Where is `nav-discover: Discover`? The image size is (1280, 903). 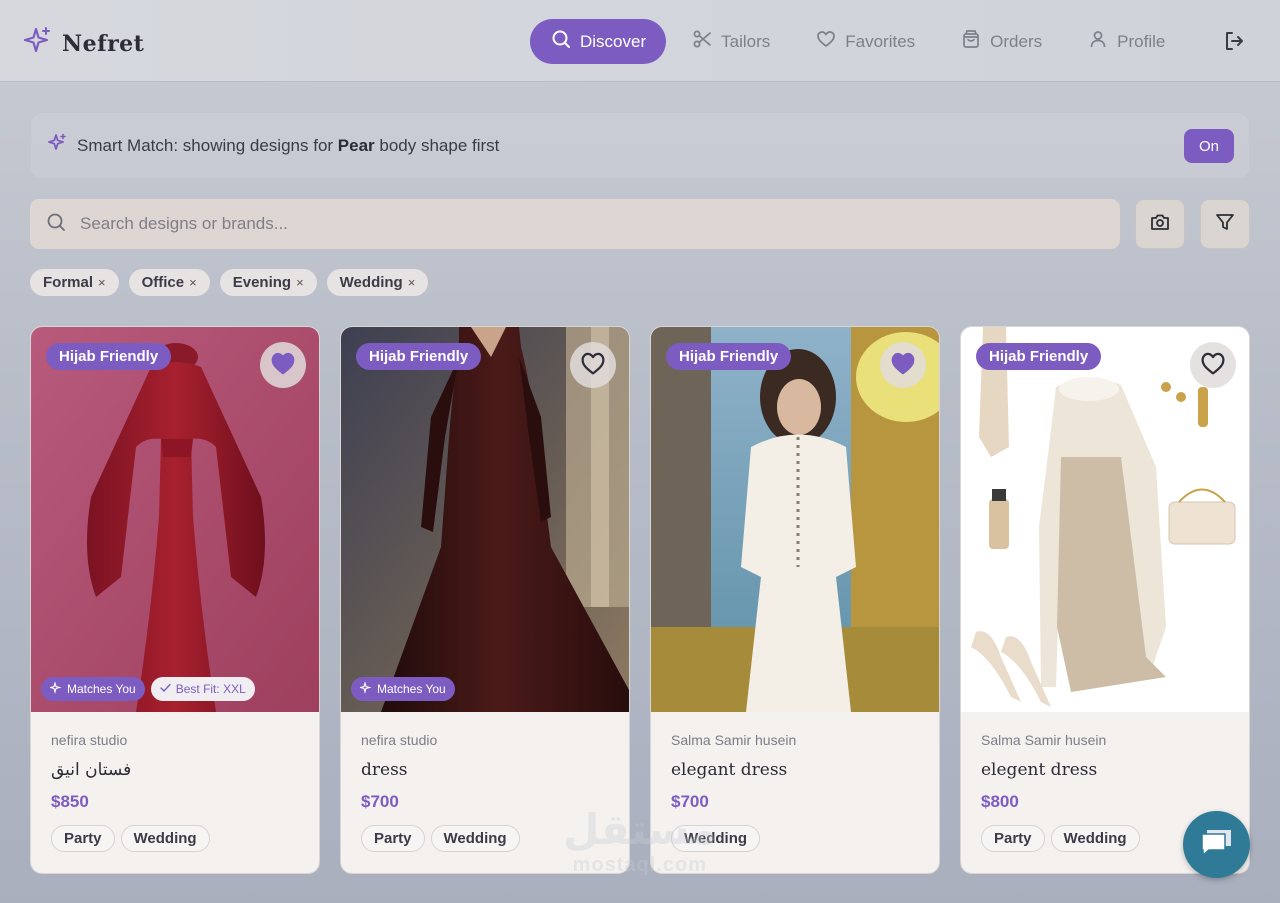 nav-discover: Discover is located at coordinates (598, 41).